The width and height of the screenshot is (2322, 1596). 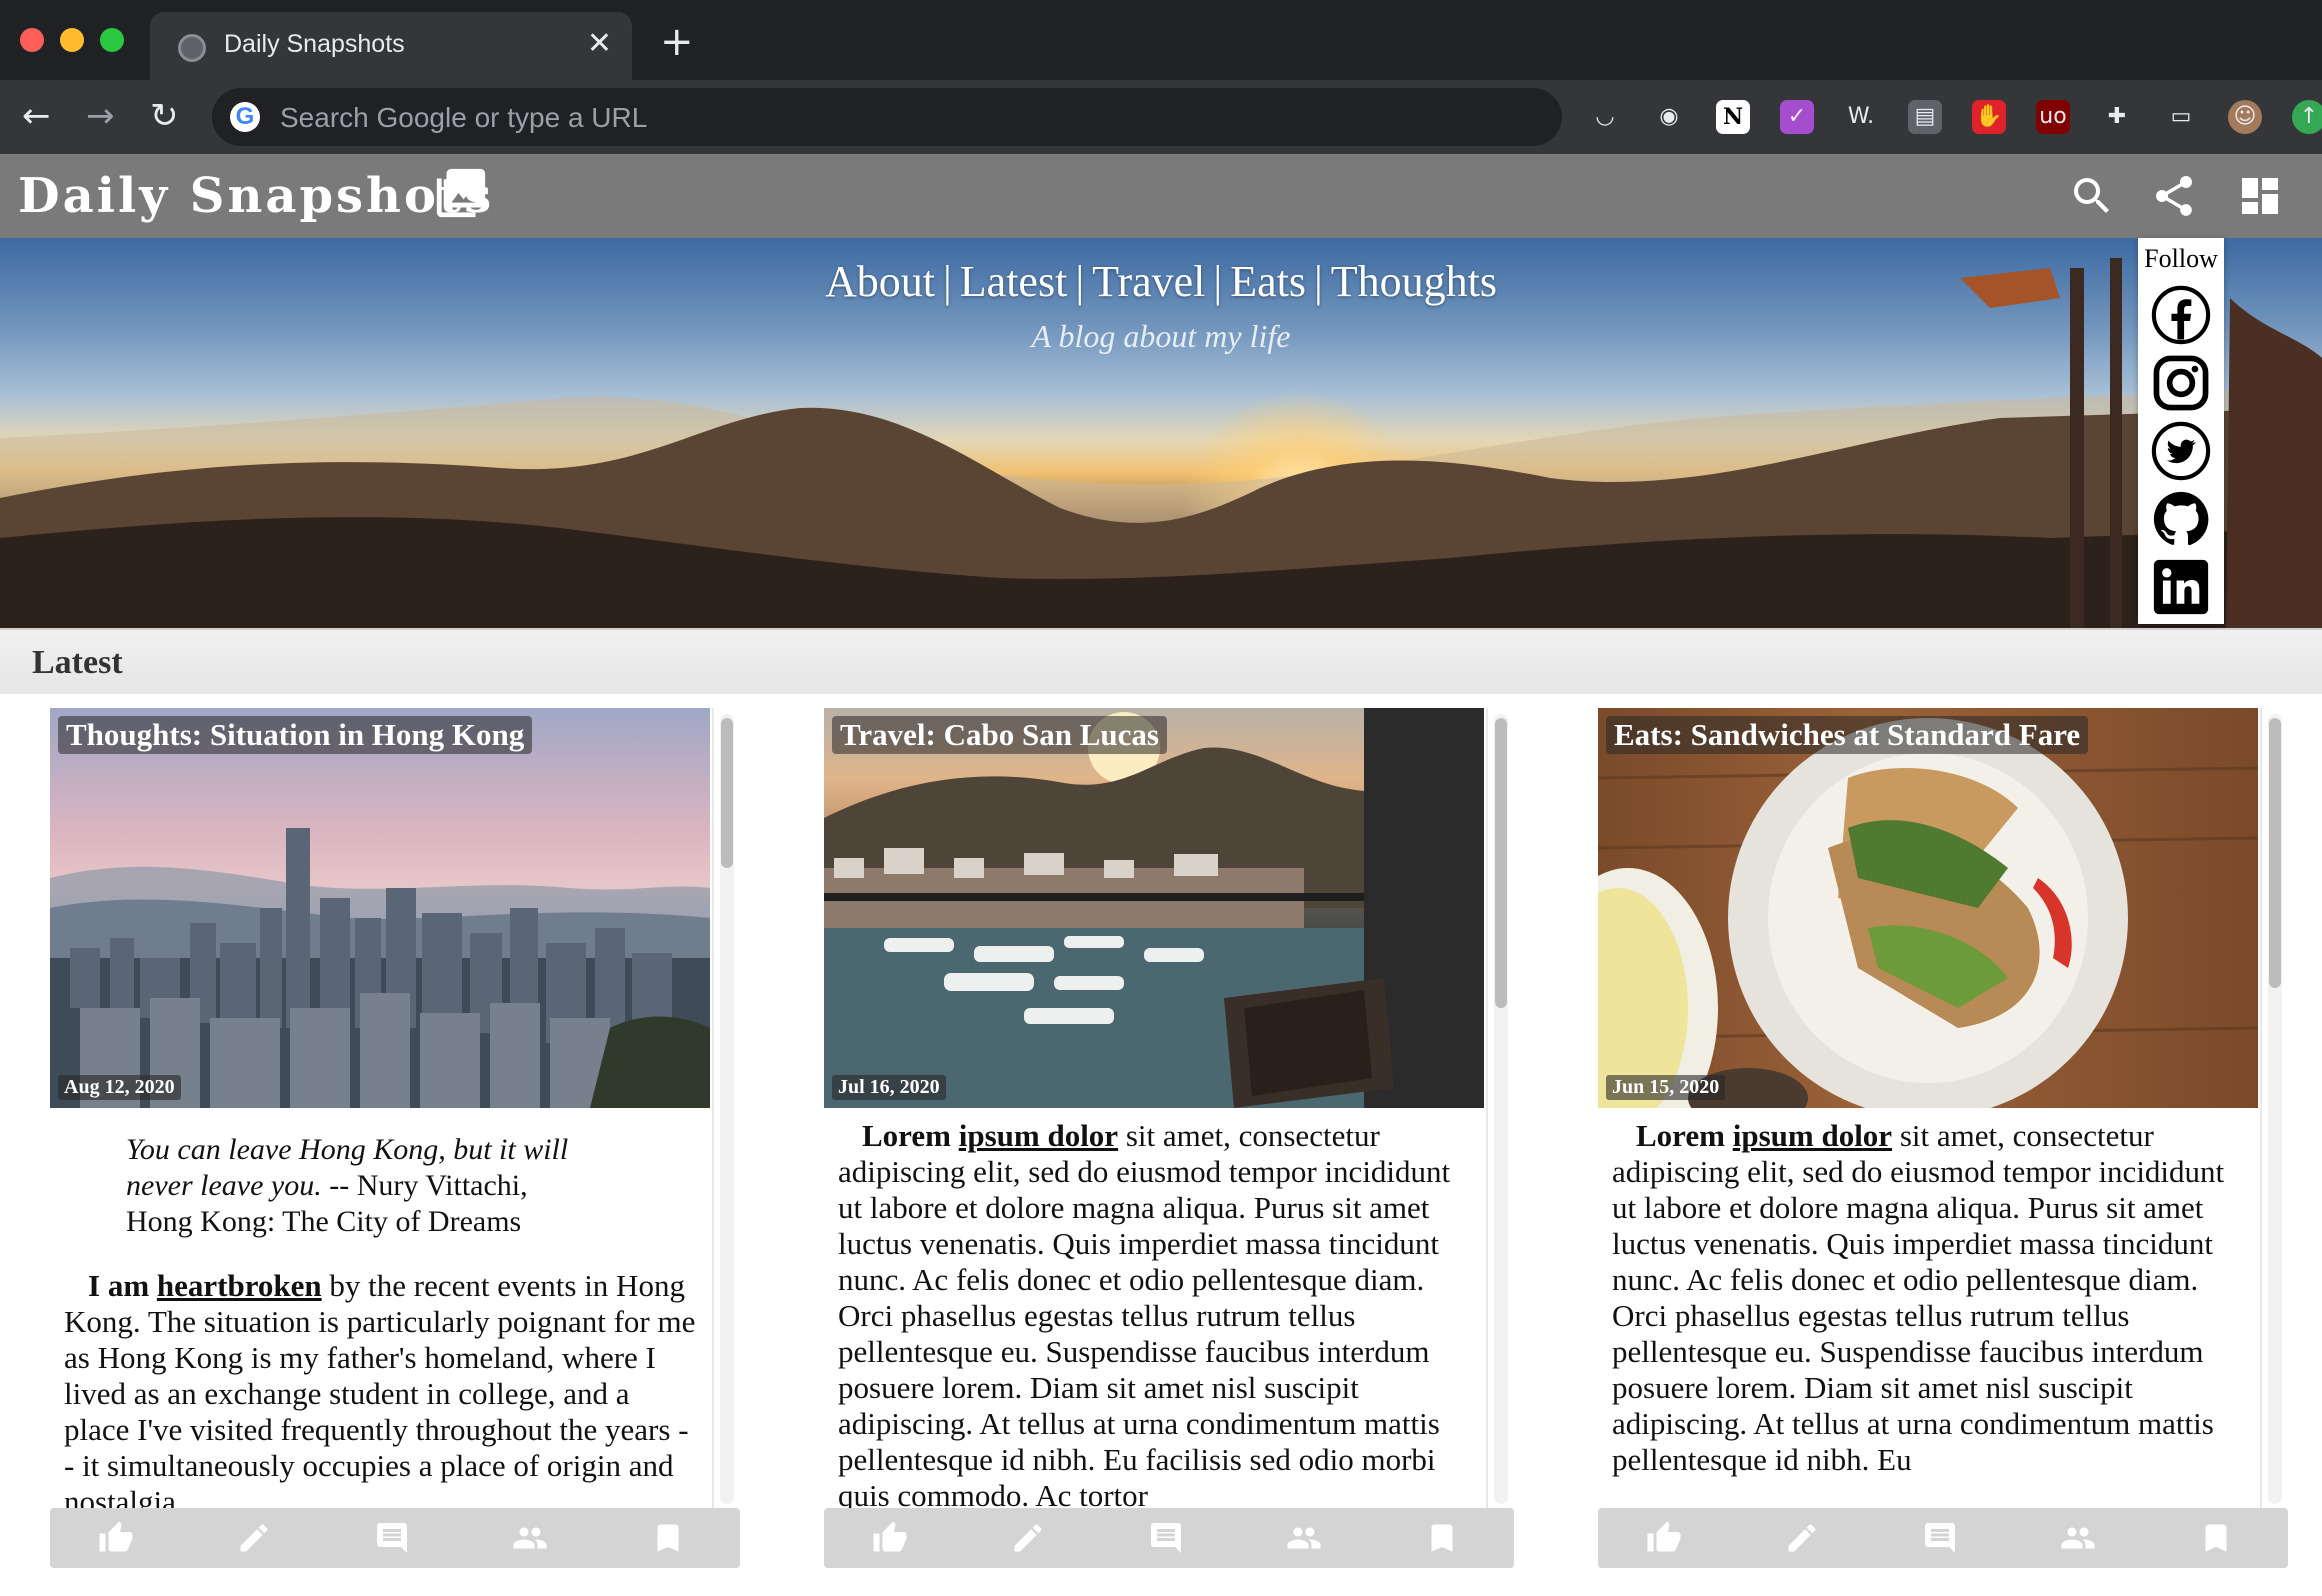 What do you see at coordinates (2181, 519) in the screenshot?
I see `github-icon` at bounding box center [2181, 519].